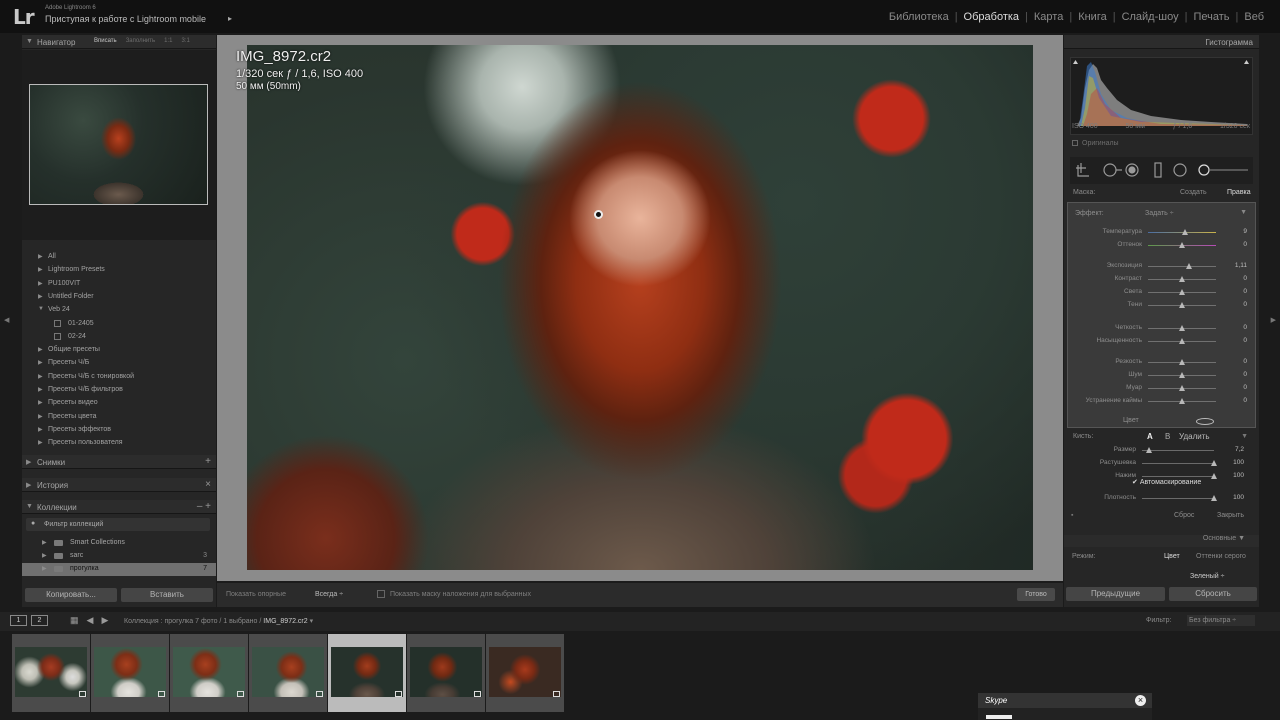 This screenshot has width=1280, height=720. What do you see at coordinates (119, 297) in the screenshot?
I see `preset-item: ▶ Untitled Folder` at bounding box center [119, 297].